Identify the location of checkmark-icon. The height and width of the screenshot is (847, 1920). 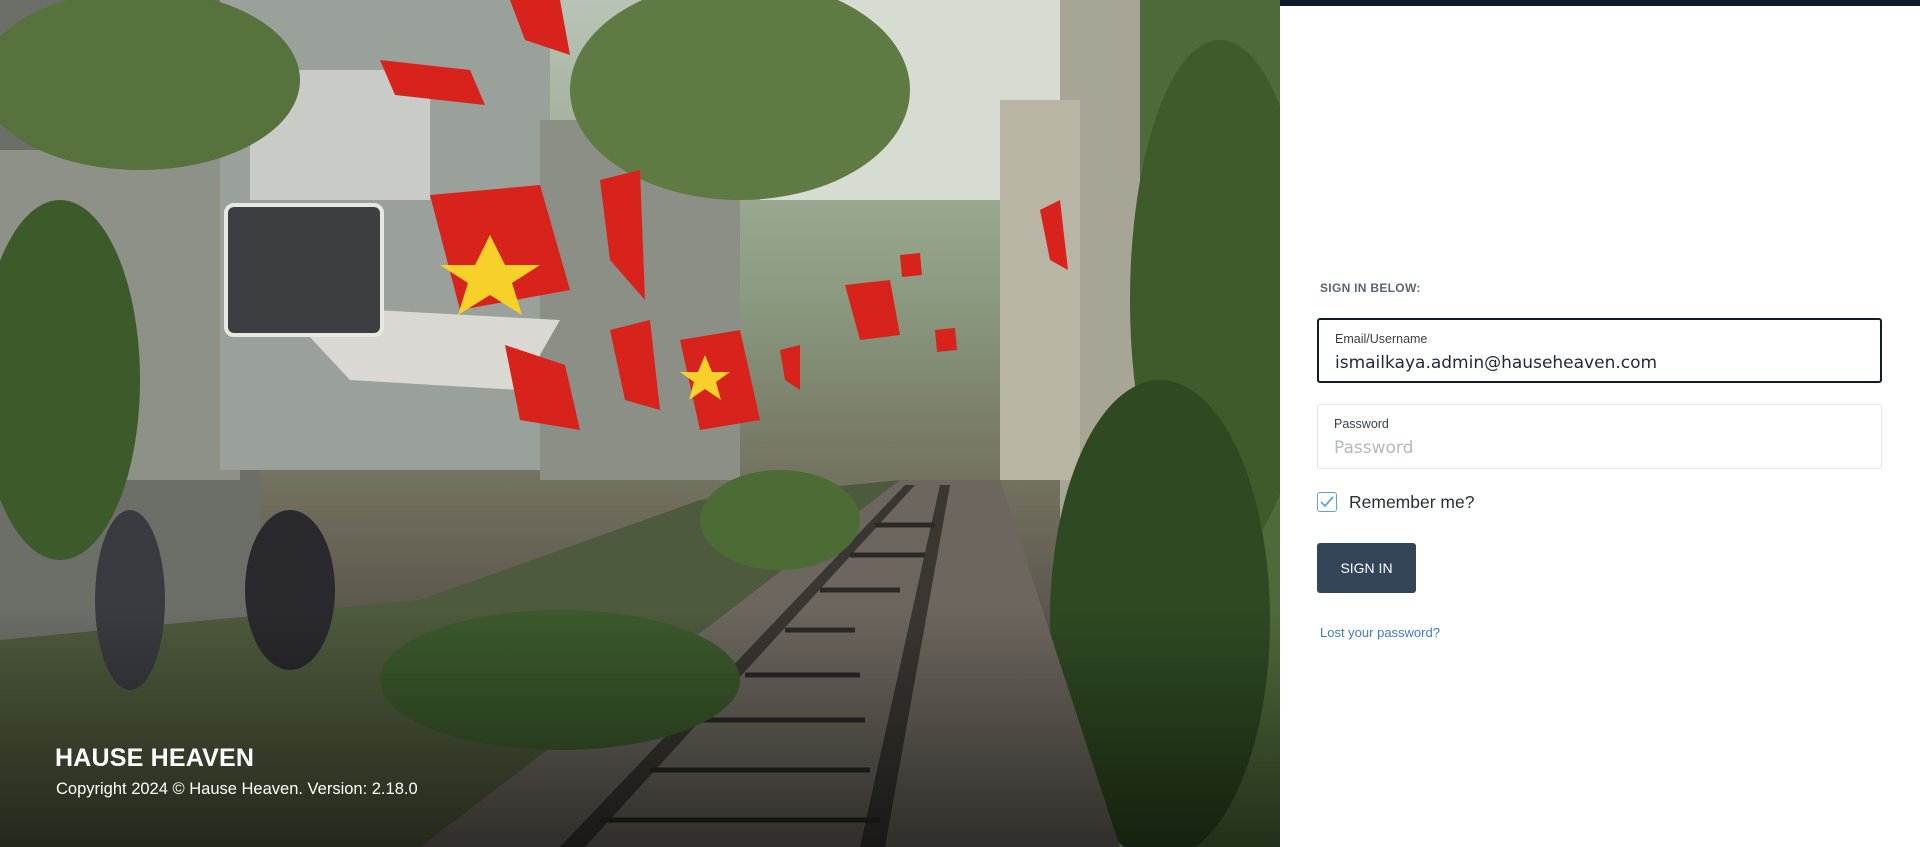
(1327, 501).